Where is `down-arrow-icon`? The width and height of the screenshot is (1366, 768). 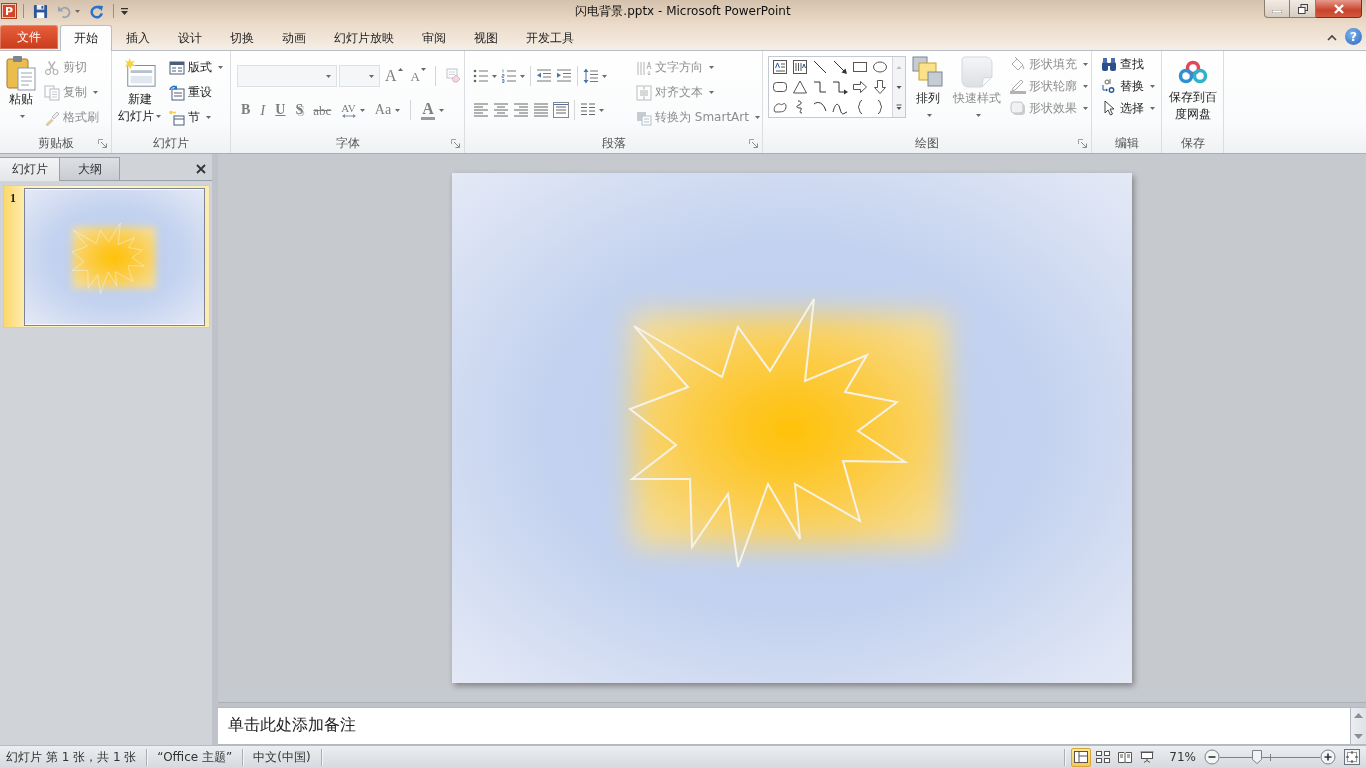 down-arrow-icon is located at coordinates (880, 87).